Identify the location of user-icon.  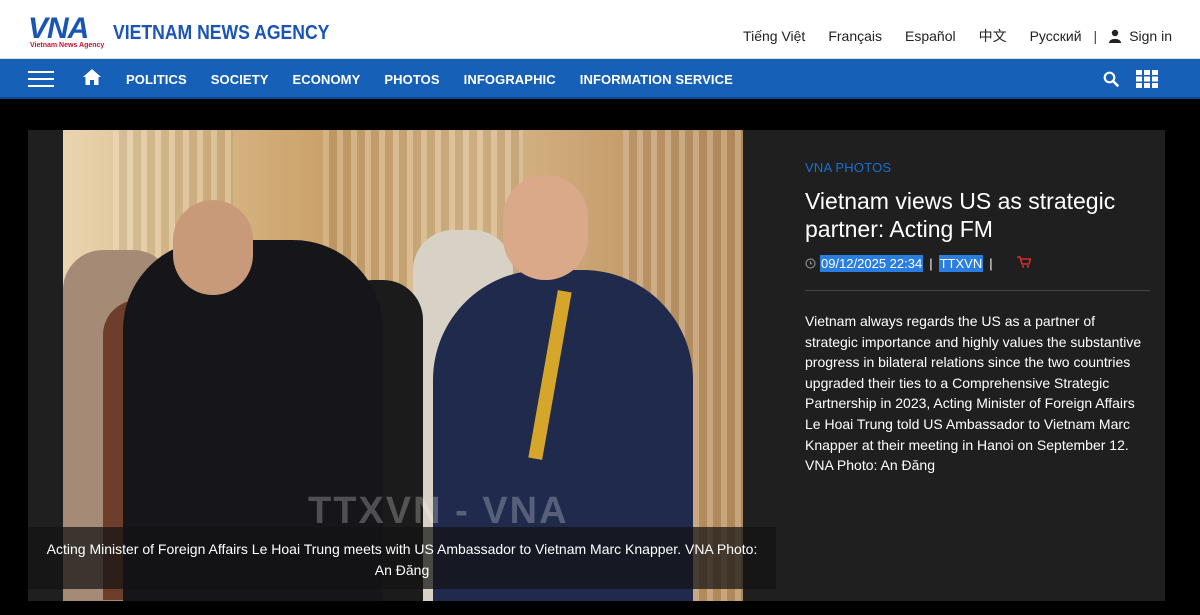
(1115, 36).